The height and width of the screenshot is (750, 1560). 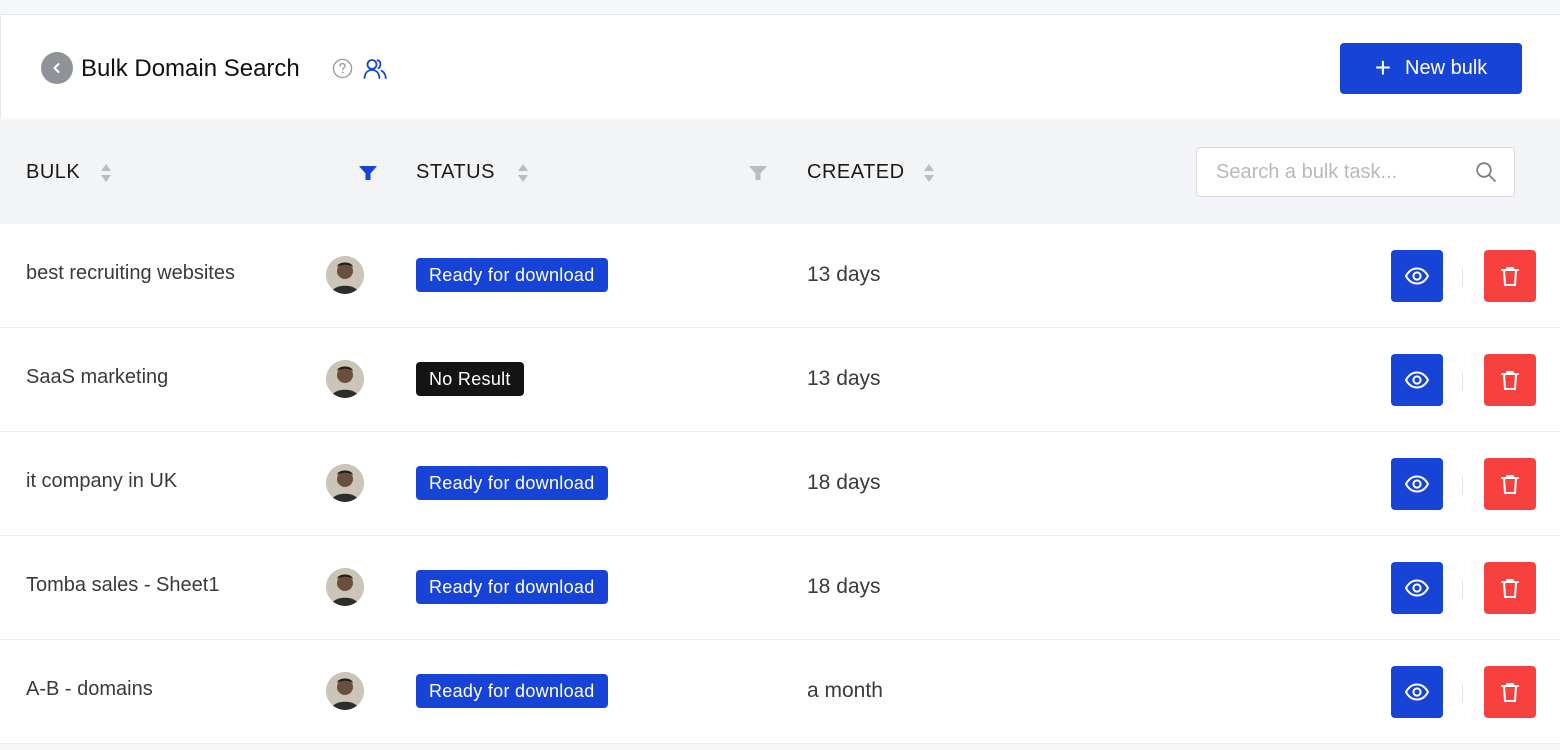 I want to click on bulk-name: it company in UK, so click(x=101, y=481).